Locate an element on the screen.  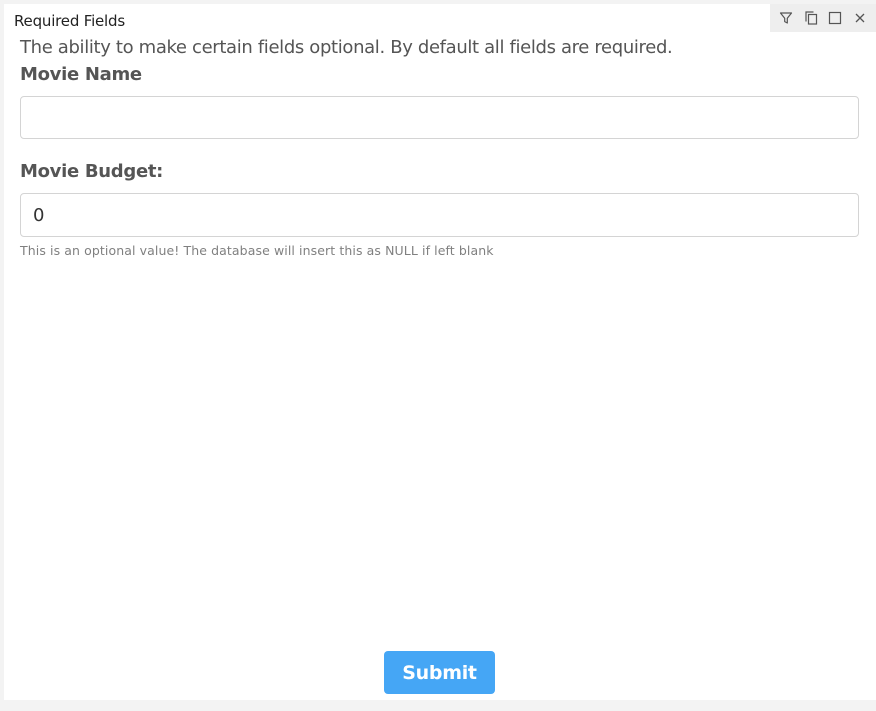
close-icon is located at coordinates (860, 18).